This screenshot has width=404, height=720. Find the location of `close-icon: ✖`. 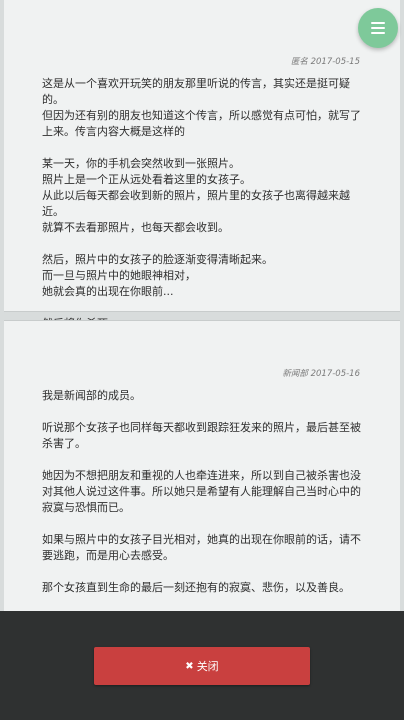

close-icon: ✖ is located at coordinates (189, 666).